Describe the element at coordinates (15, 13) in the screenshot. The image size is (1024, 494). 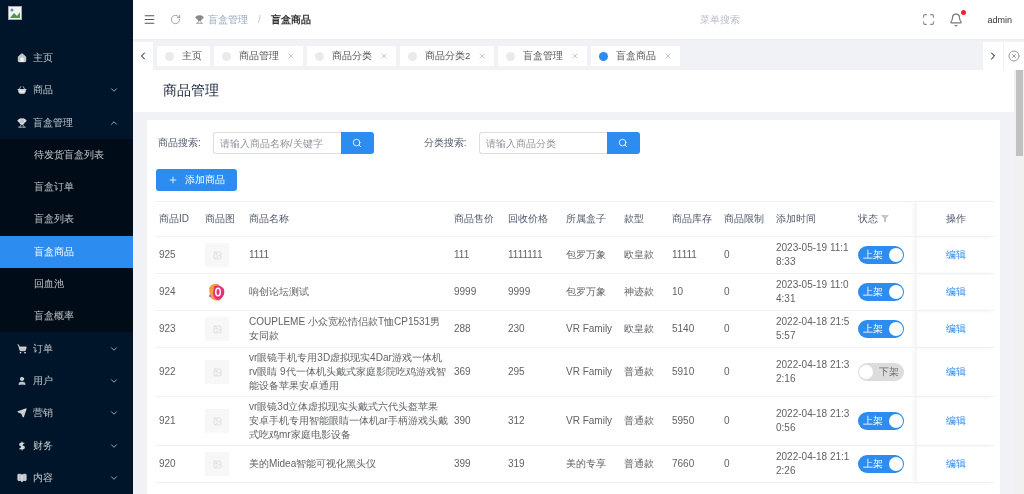
I see `broken-image-icon` at that location.